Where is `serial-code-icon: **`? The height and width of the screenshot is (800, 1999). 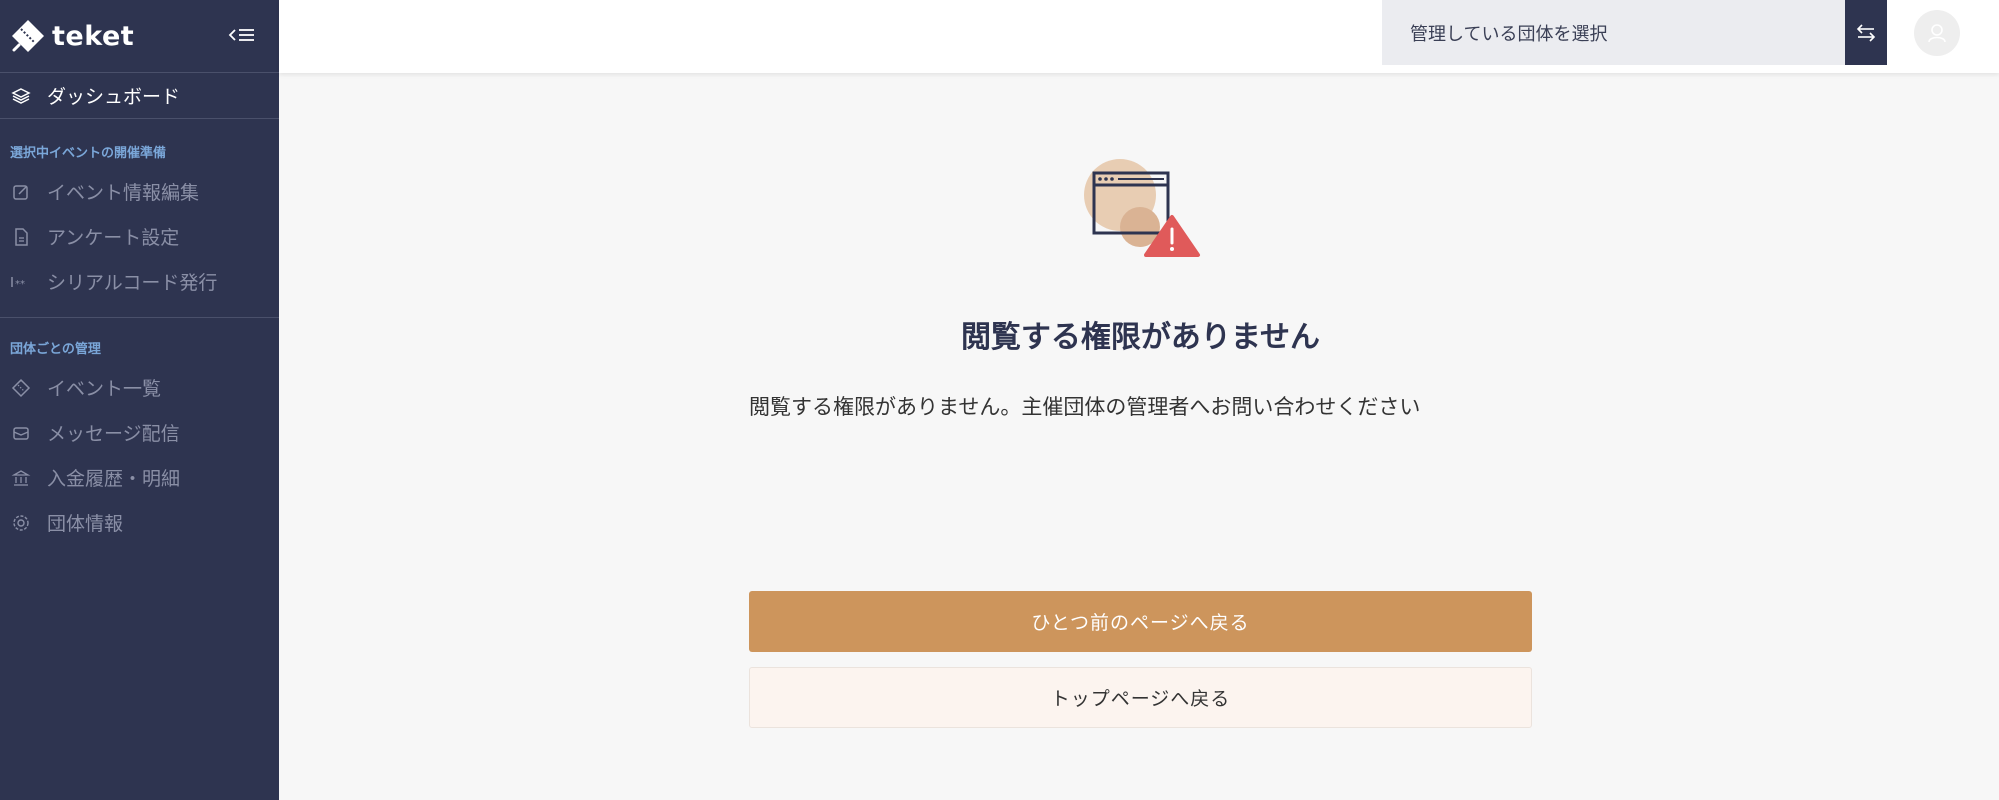
serial-code-icon: ** is located at coordinates (21, 282).